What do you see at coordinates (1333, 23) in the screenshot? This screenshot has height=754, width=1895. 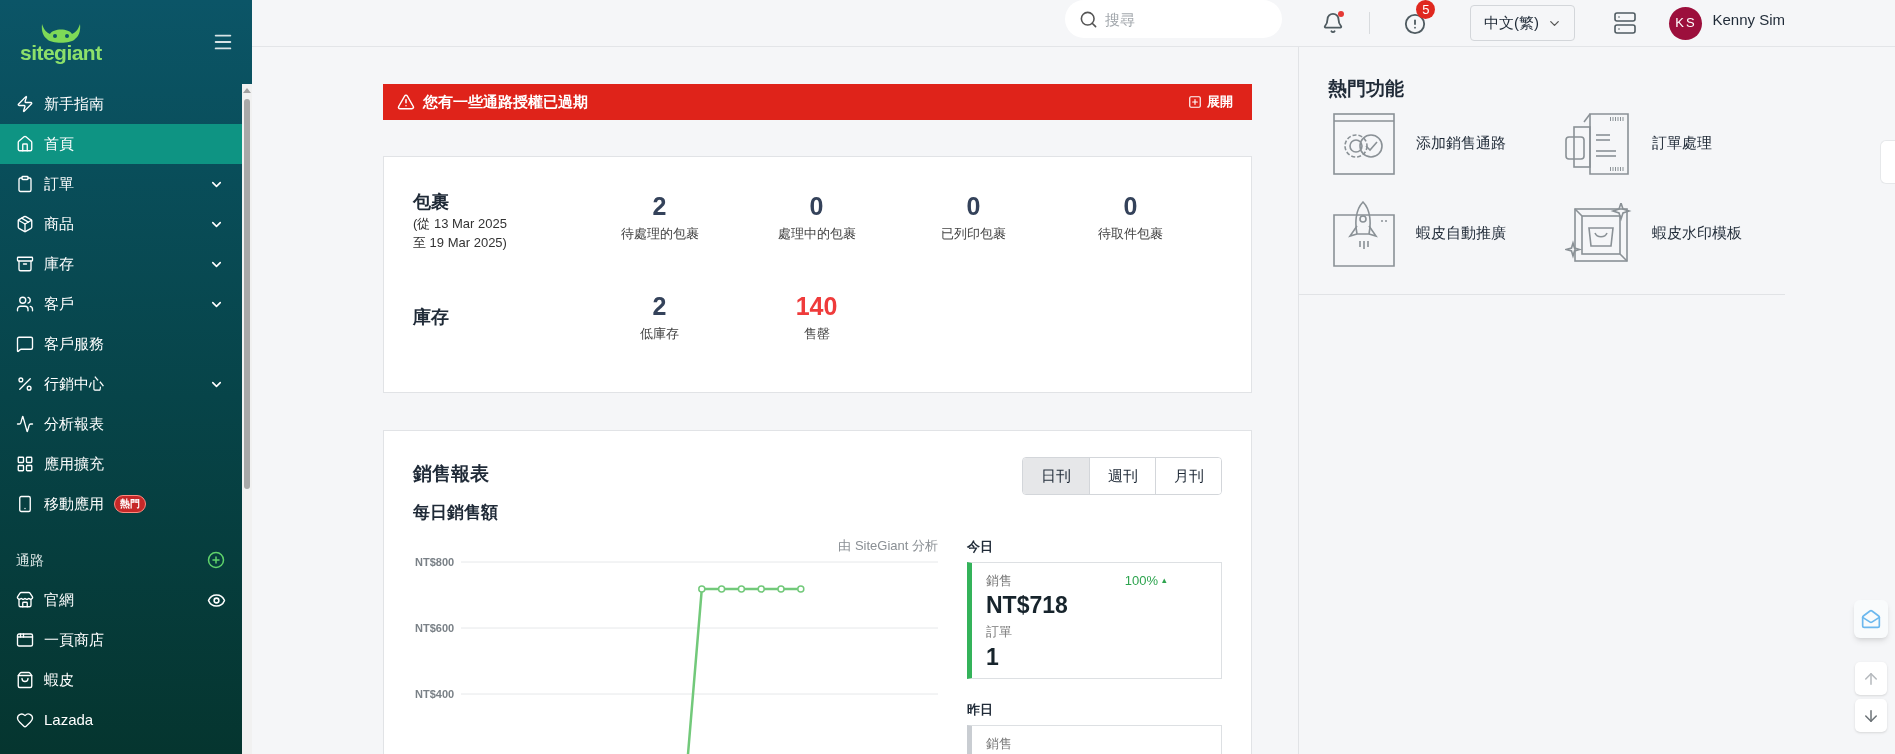 I see `bell-icon` at bounding box center [1333, 23].